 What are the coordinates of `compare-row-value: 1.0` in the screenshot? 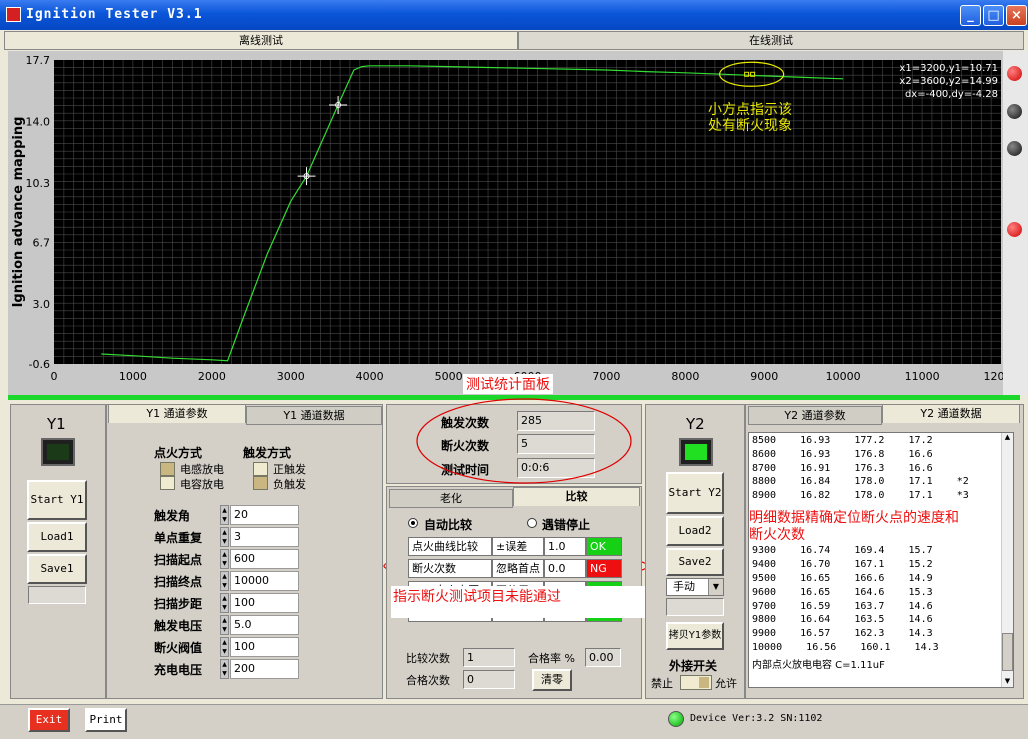 It's located at (565, 546).